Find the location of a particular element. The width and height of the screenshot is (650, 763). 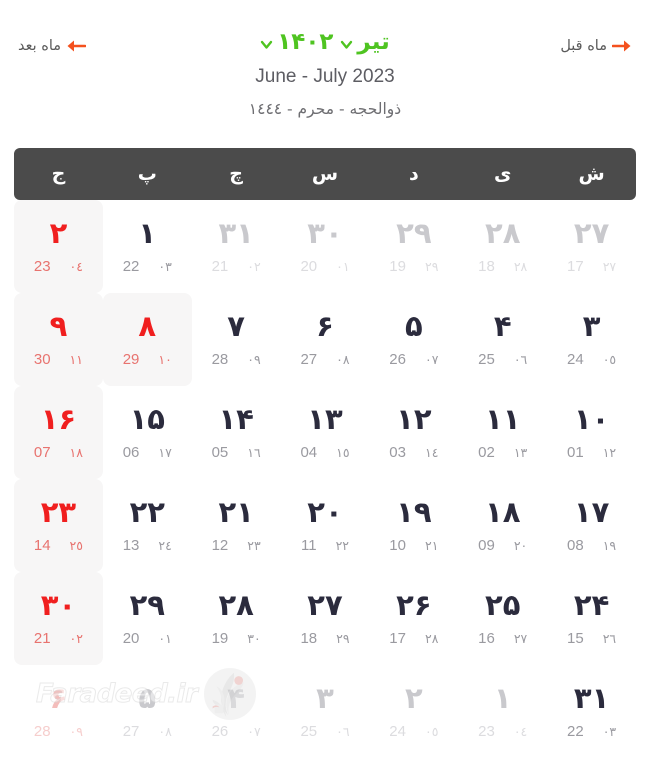

day-cell: ۱۶ ۱۸ 07 is located at coordinates (58, 432).